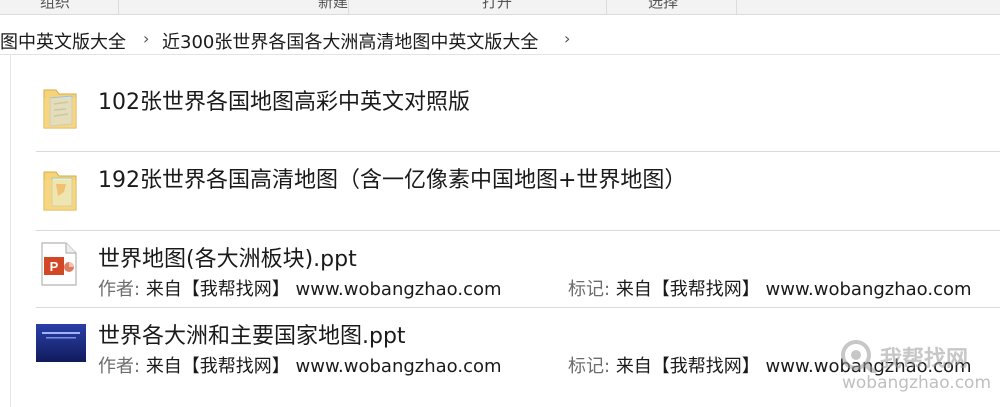 Image resolution: width=1000 pixels, height=407 pixels. Describe the element at coordinates (233, 7) in the screenshot. I see `ribbon-group-new: 新建` at that location.